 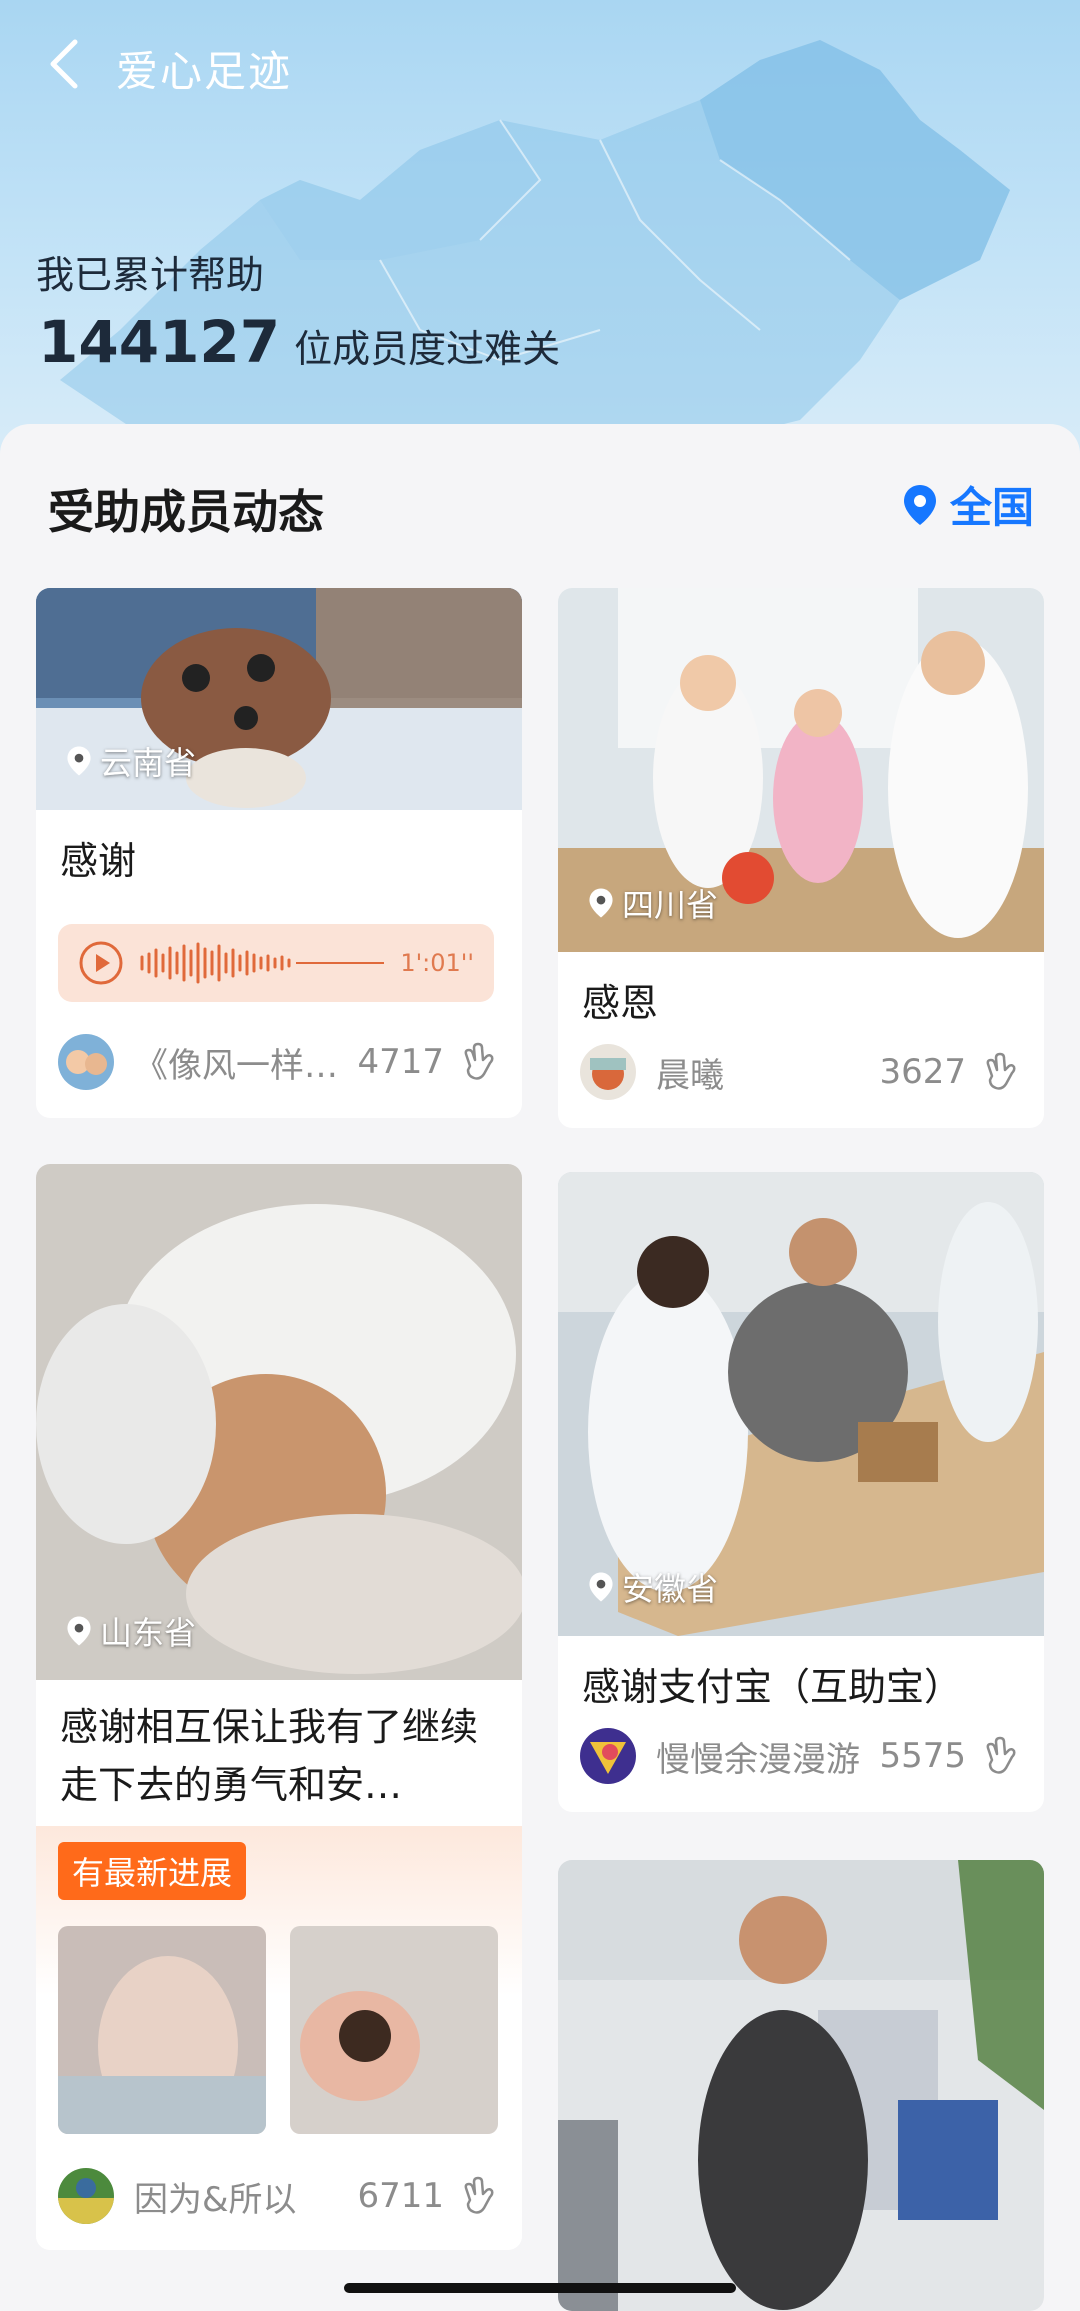 I want to click on post-meta: 因为&所以 6711, so click(x=279, y=2196).